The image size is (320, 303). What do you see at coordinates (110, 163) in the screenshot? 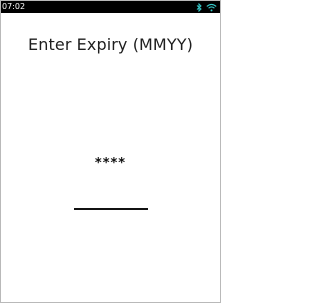
I see `expiry-input-value: ****` at bounding box center [110, 163].